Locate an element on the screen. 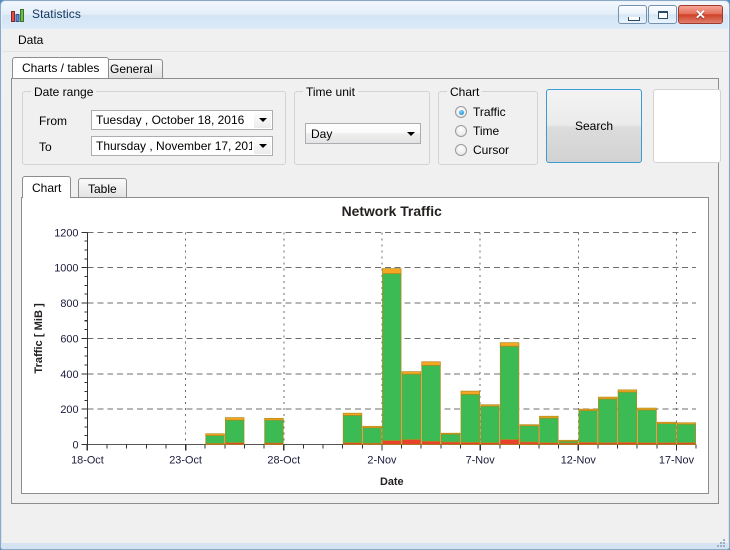 Image resolution: width=730 pixels, height=550 pixels. x-axis-title: Date is located at coordinates (392, 482).